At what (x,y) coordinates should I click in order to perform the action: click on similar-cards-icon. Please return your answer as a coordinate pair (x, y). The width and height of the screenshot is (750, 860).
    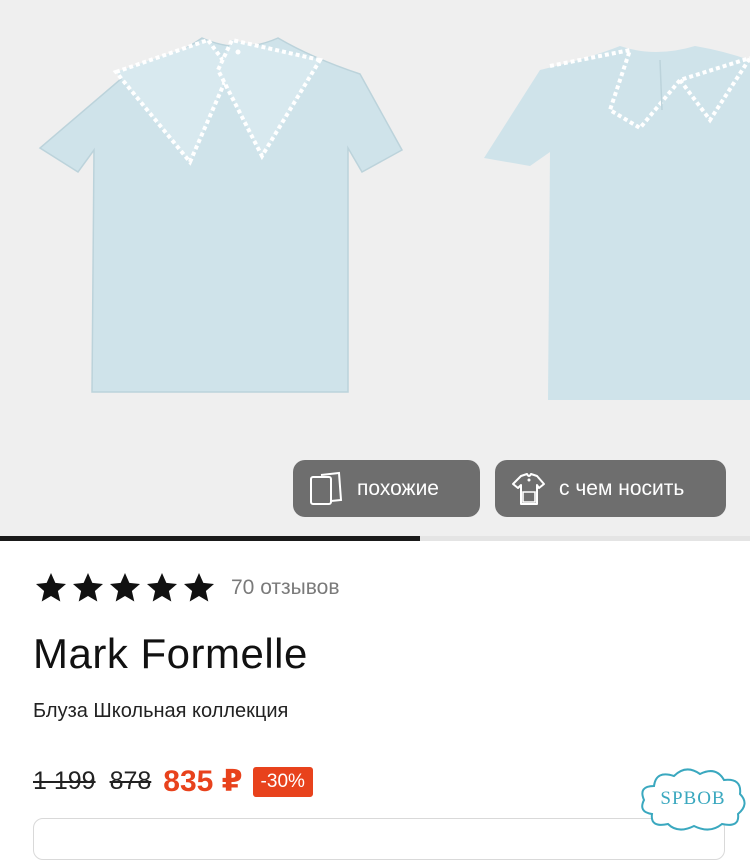
    Looking at the image, I should click on (326, 489).